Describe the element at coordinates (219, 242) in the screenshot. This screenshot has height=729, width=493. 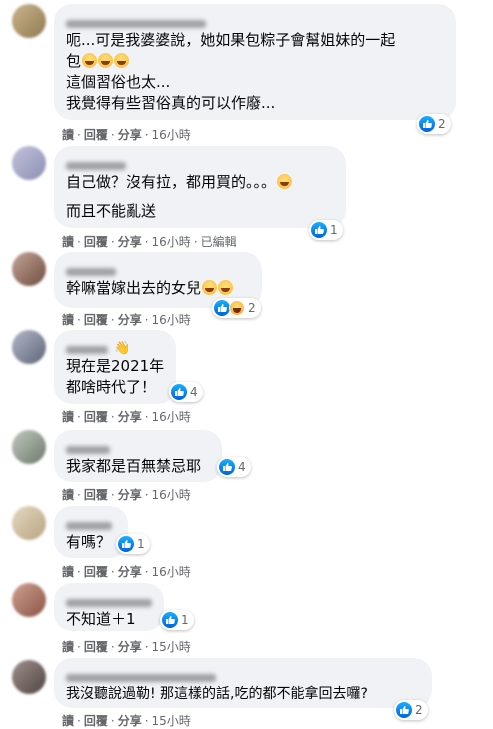
I see `edited-label: 已編輯` at that location.